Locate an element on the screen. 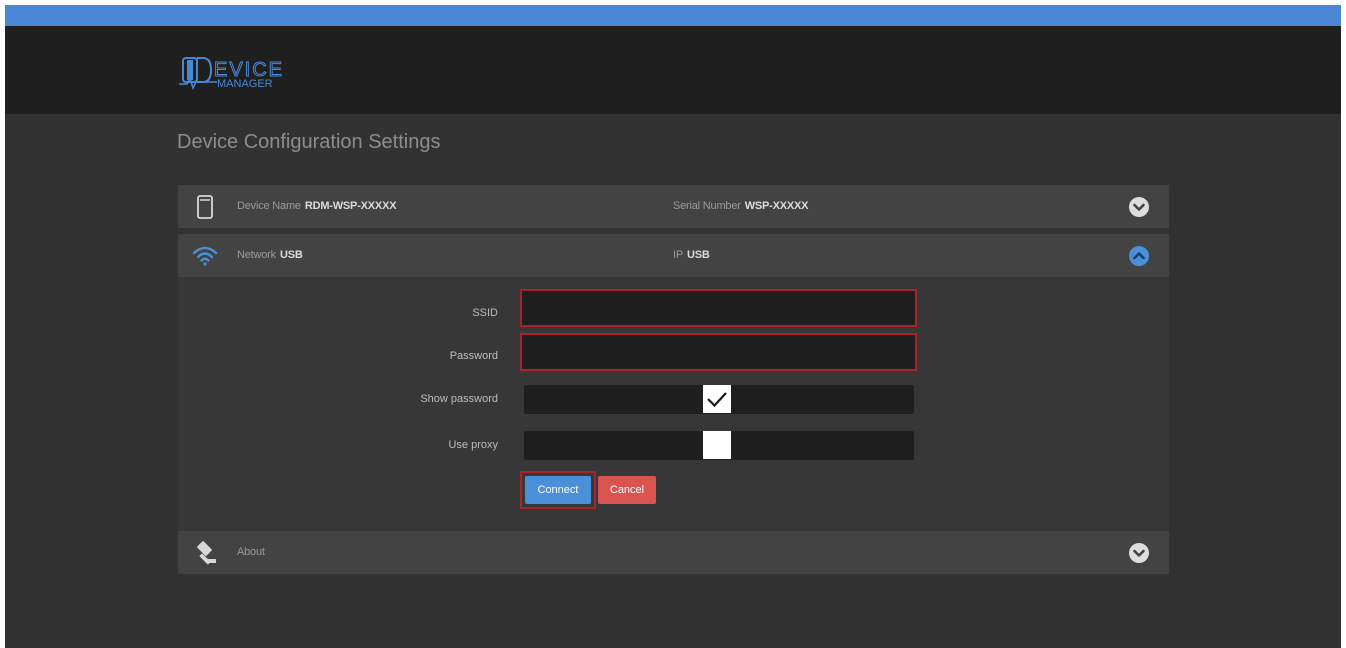  password-input is located at coordinates (718, 352).